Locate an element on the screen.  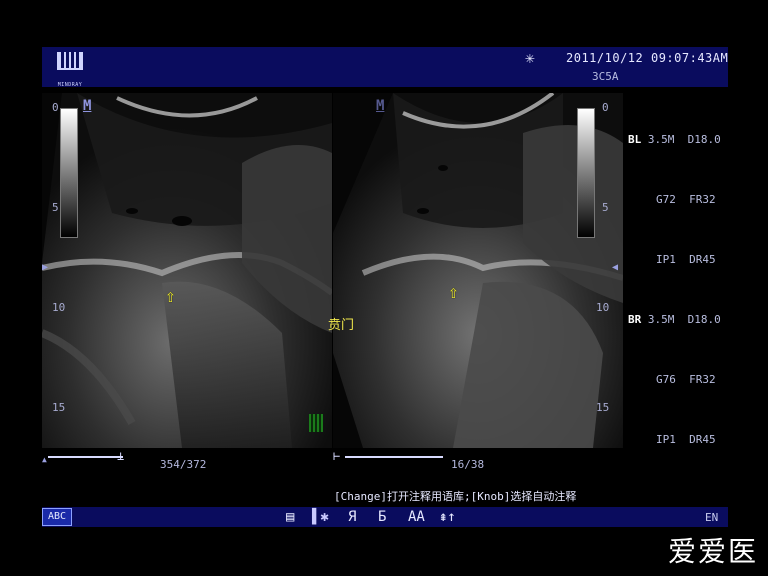
cine-start-left: ▲ is located at coordinates (44, 459).